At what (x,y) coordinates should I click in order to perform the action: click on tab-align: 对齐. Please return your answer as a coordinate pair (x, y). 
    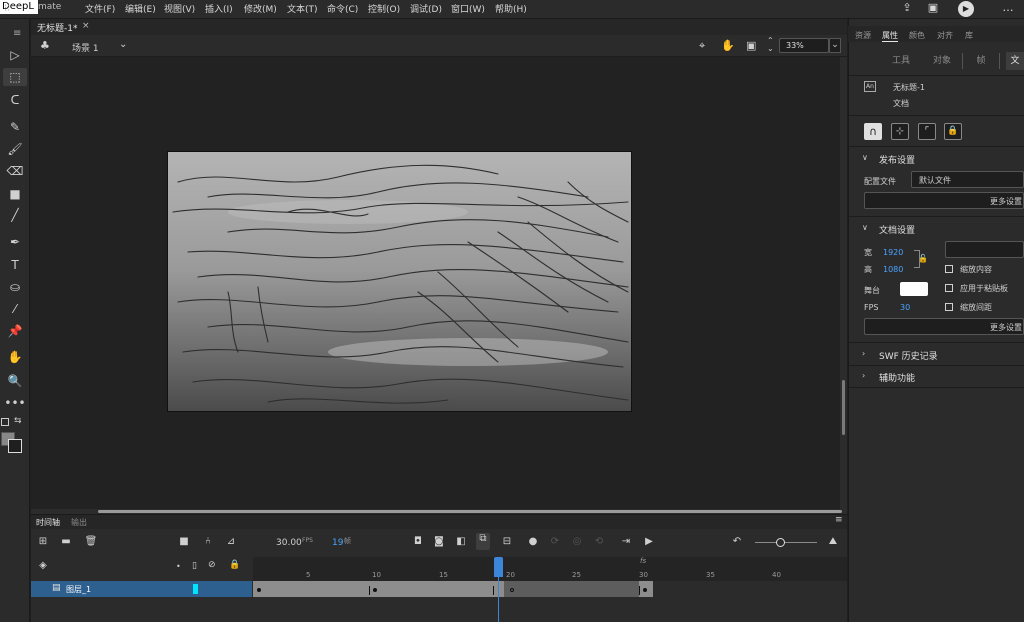
    Looking at the image, I should click on (945, 35).